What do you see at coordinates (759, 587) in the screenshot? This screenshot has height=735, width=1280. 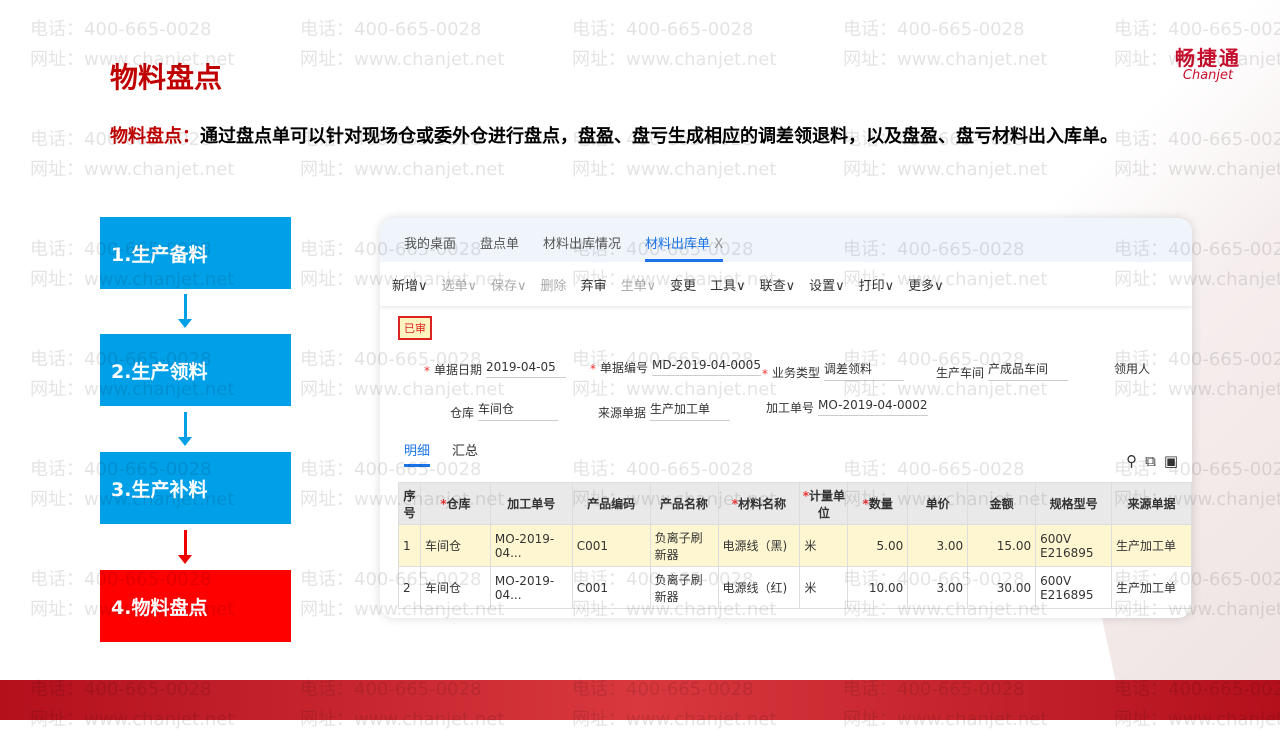 I see `table-cell: 电源线（红)` at bounding box center [759, 587].